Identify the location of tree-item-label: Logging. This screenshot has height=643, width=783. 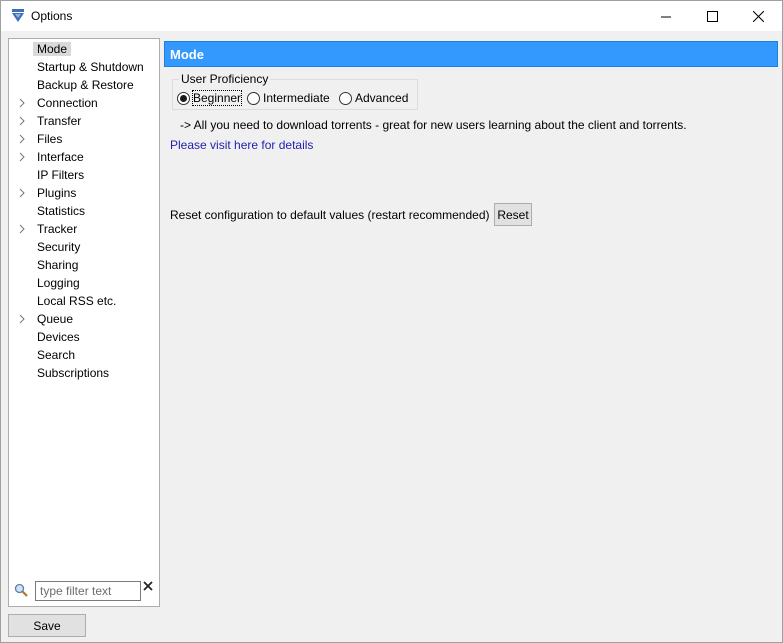
(58, 283).